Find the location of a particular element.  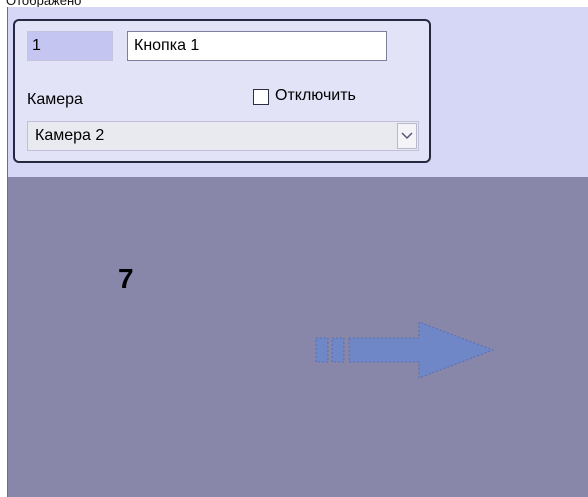

arrow-right-icon is located at coordinates (404, 350).